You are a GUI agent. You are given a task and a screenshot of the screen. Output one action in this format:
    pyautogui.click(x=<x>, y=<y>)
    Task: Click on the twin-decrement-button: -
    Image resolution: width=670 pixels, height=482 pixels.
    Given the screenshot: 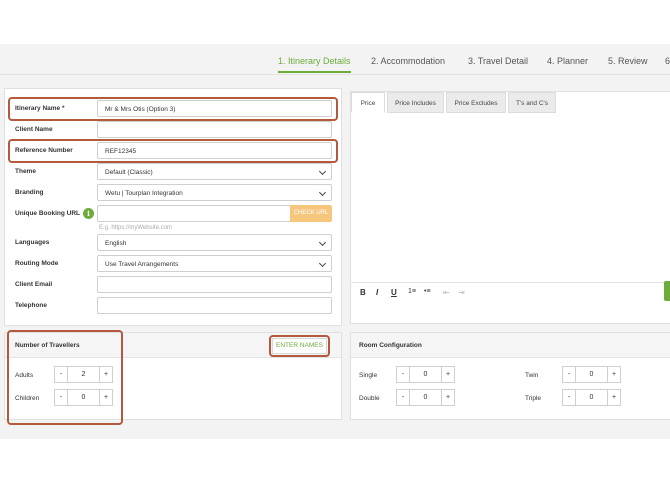 What is the action you would take?
    pyautogui.click(x=569, y=374)
    